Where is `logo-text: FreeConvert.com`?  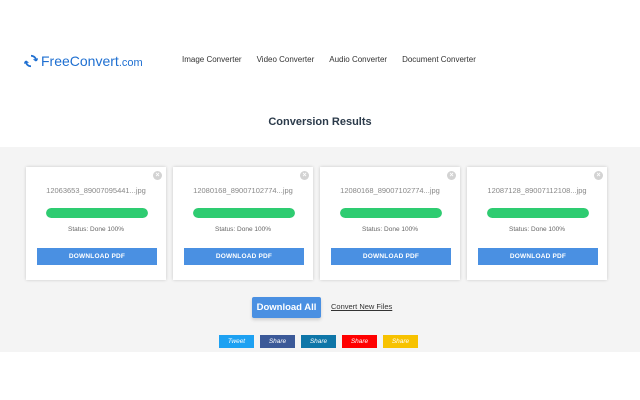
logo-text: FreeConvert.com is located at coordinates (92, 61).